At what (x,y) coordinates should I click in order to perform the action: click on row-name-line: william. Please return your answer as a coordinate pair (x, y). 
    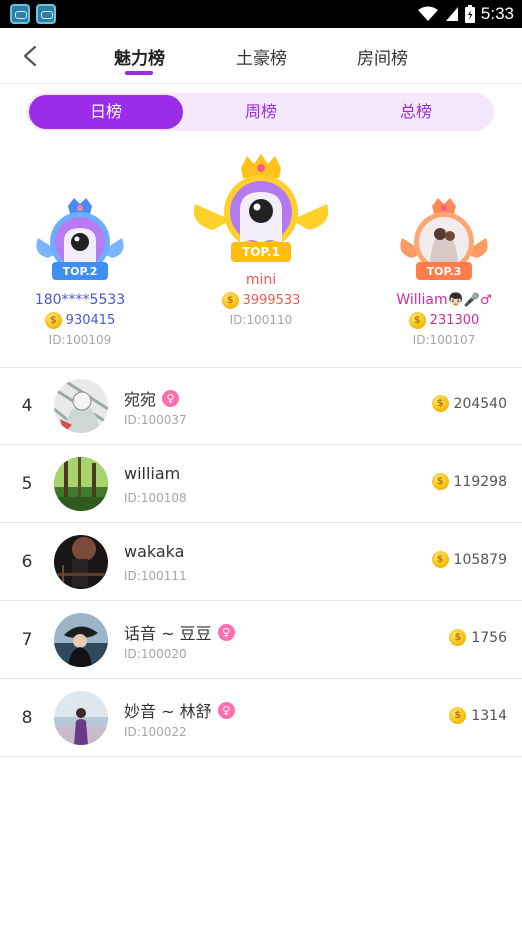
    Looking at the image, I should click on (152, 473).